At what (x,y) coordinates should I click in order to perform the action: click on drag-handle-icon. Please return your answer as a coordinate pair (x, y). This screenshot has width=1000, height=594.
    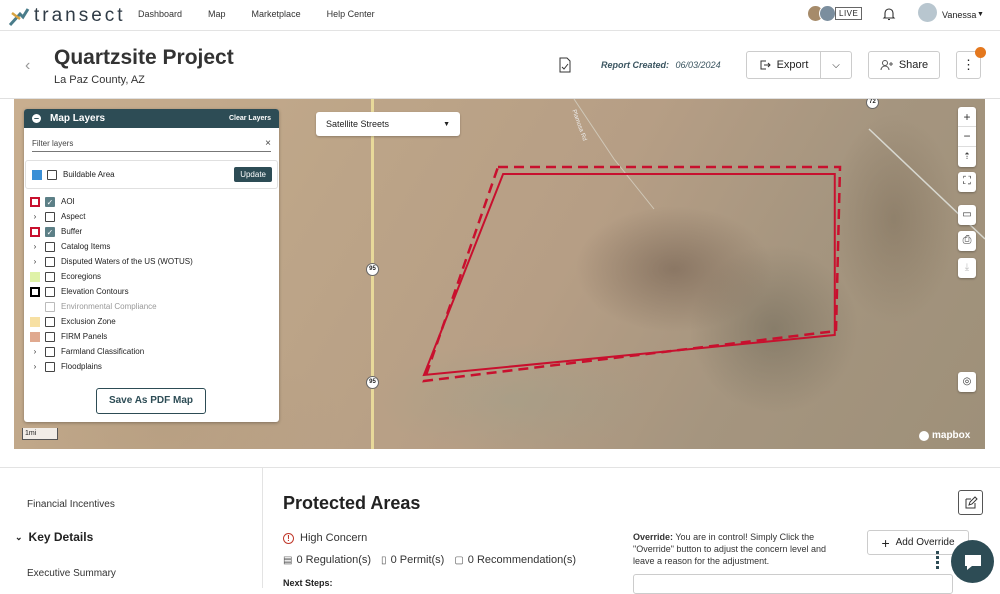
    Looking at the image, I should click on (940, 560).